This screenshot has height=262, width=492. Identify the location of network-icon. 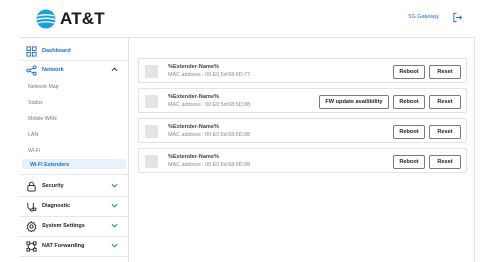
(31, 70).